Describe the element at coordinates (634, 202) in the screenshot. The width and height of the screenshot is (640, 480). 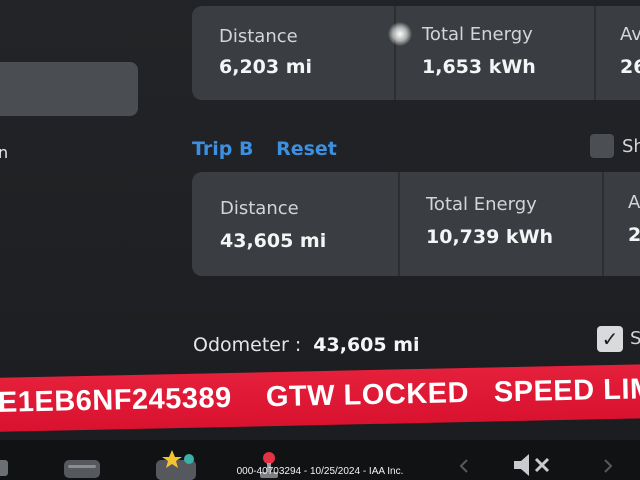
I see `trip-b-third-label: A` at that location.